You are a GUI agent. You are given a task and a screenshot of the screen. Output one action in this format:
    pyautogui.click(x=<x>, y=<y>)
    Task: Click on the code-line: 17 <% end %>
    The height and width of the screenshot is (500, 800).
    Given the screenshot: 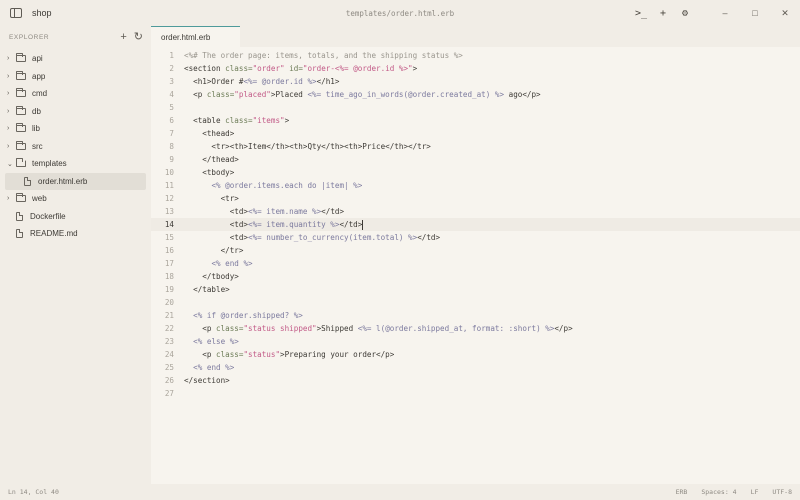 What is the action you would take?
    pyautogui.click(x=475, y=263)
    